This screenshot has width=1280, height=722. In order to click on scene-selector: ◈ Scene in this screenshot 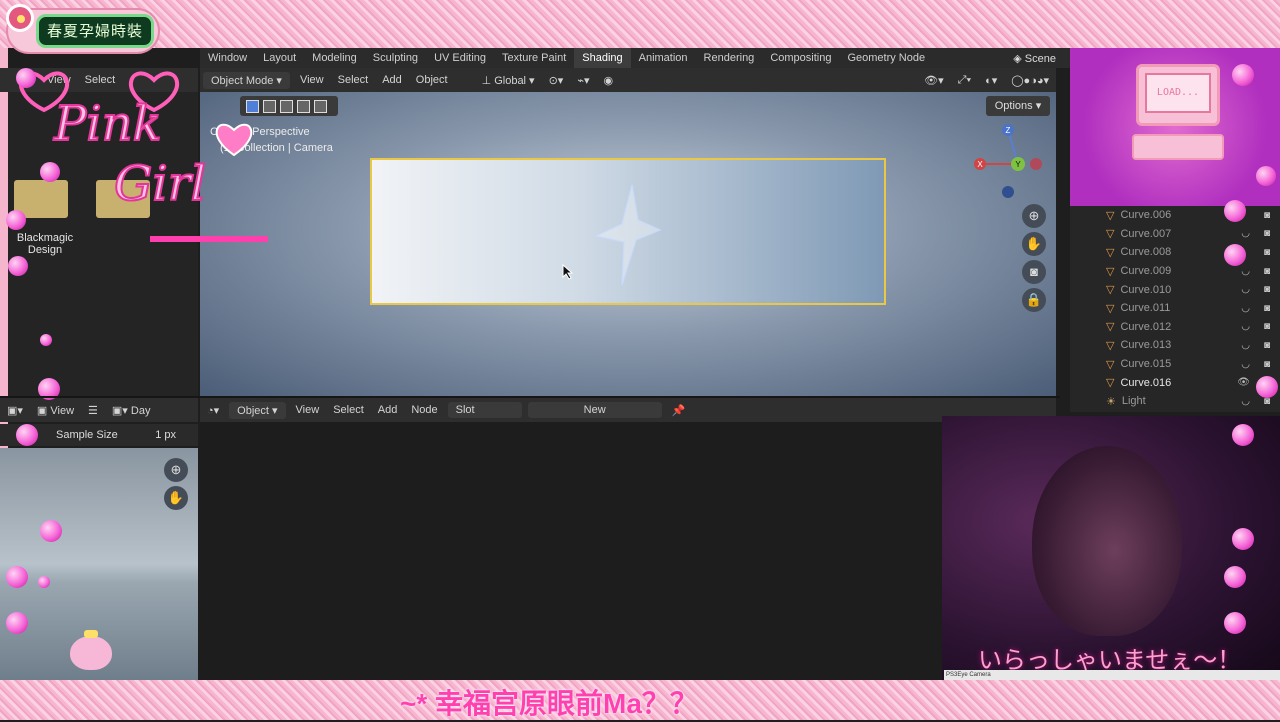, I will do `click(1041, 58)`.